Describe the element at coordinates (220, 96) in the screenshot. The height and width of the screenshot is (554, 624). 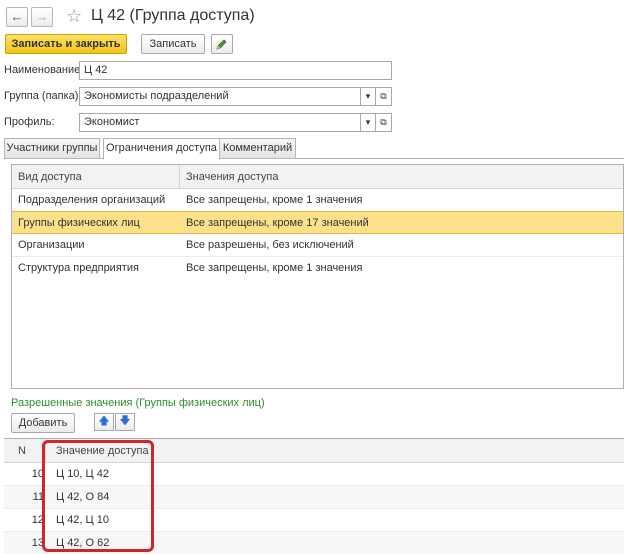
I see `group-field: Экономисты подразделений` at that location.